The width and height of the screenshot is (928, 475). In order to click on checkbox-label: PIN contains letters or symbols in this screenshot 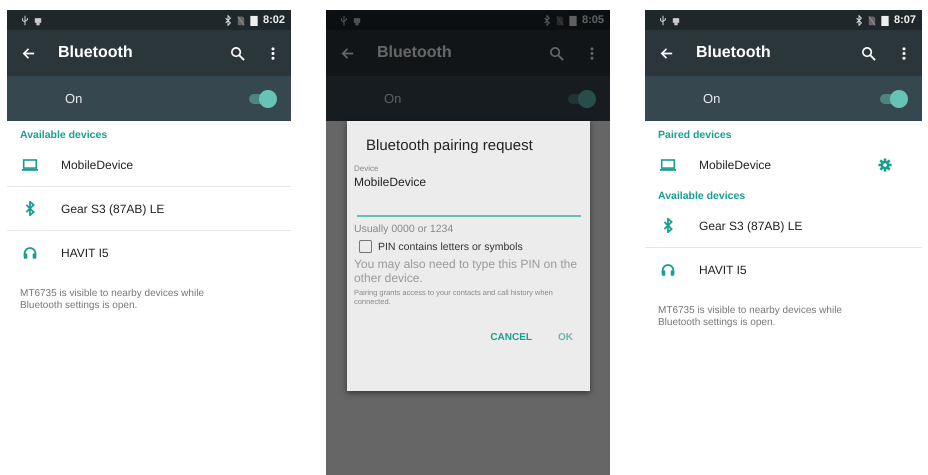, I will do `click(450, 246)`.